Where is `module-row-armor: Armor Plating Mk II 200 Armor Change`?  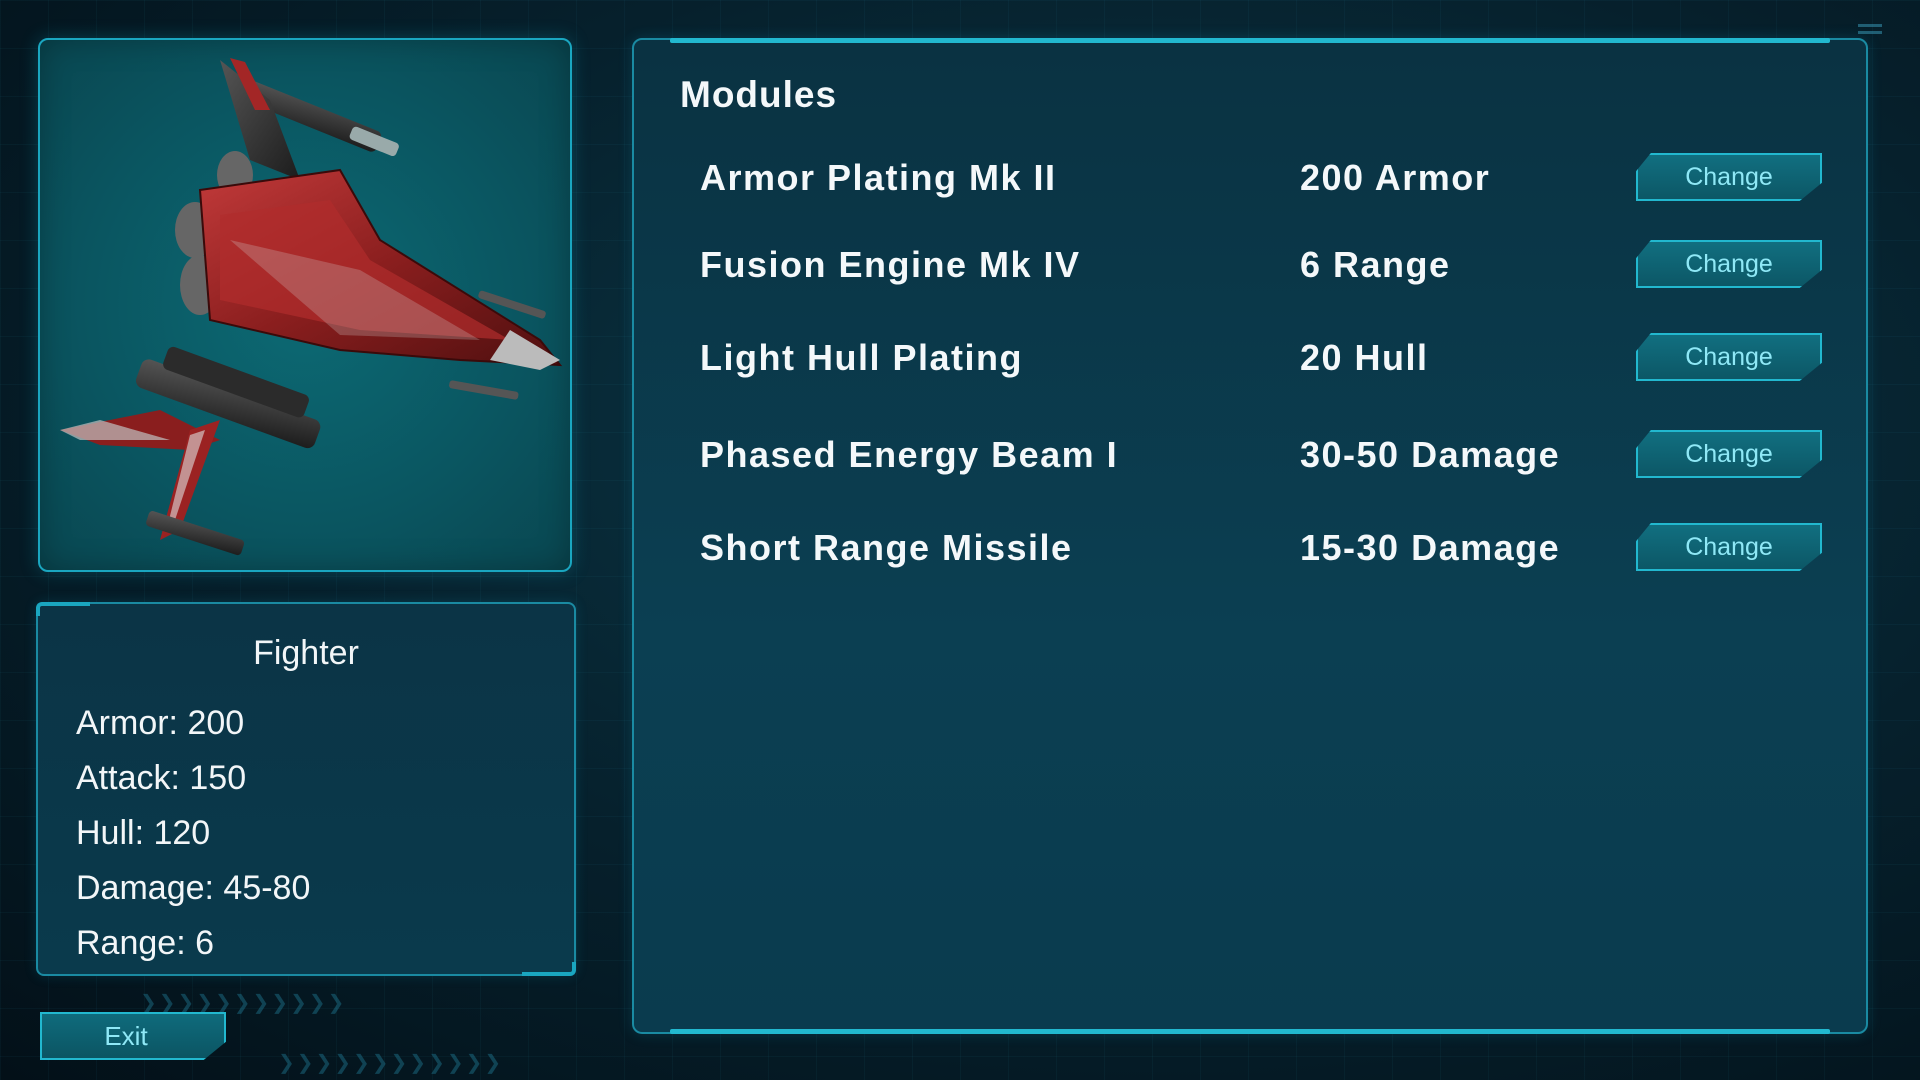 module-row-armor: Armor Plating Mk II 200 Armor Change is located at coordinates (1250, 178).